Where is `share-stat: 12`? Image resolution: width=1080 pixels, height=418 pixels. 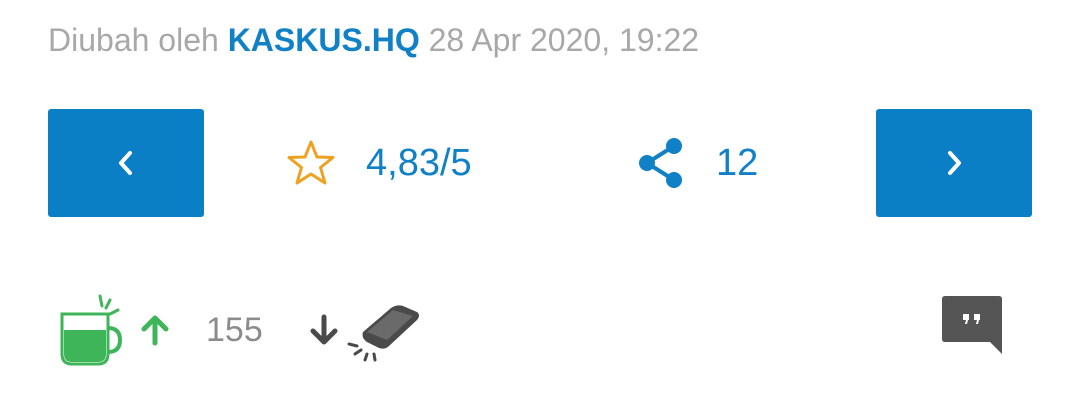 share-stat: 12 is located at coordinates (697, 163).